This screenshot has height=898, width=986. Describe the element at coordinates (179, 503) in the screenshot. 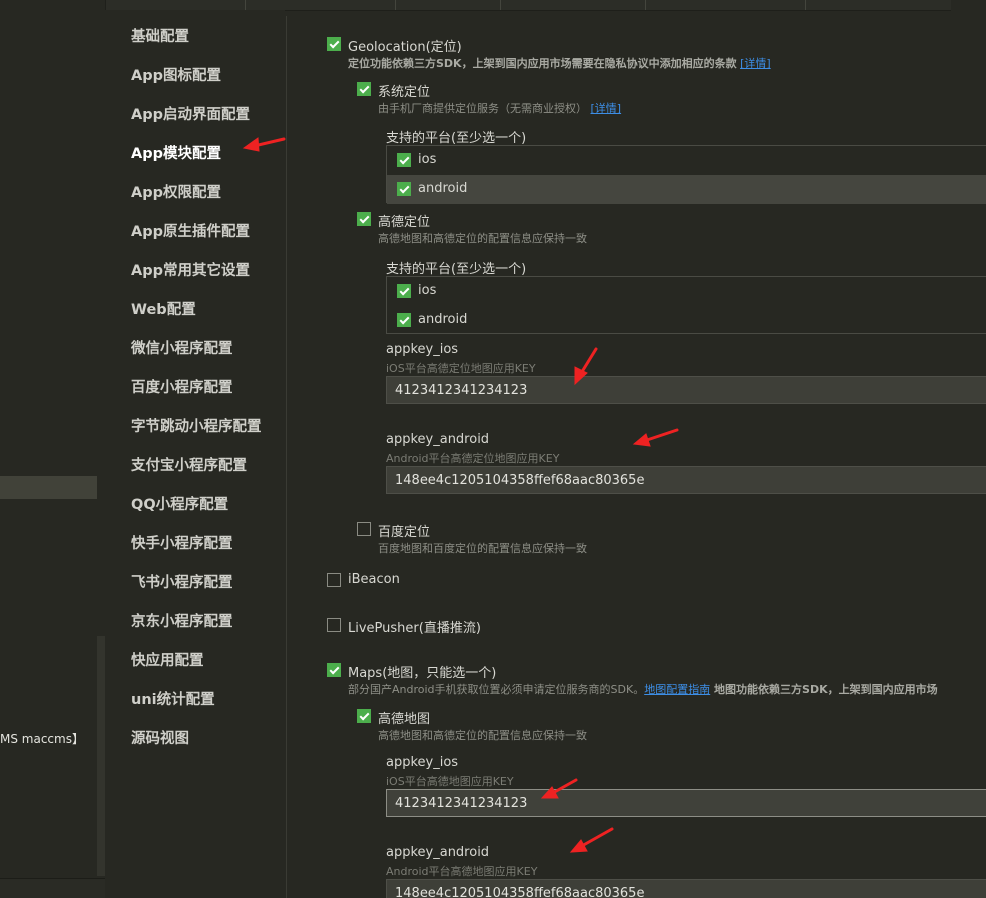

I see `nav-item-qq: QQ小程序配置` at that location.